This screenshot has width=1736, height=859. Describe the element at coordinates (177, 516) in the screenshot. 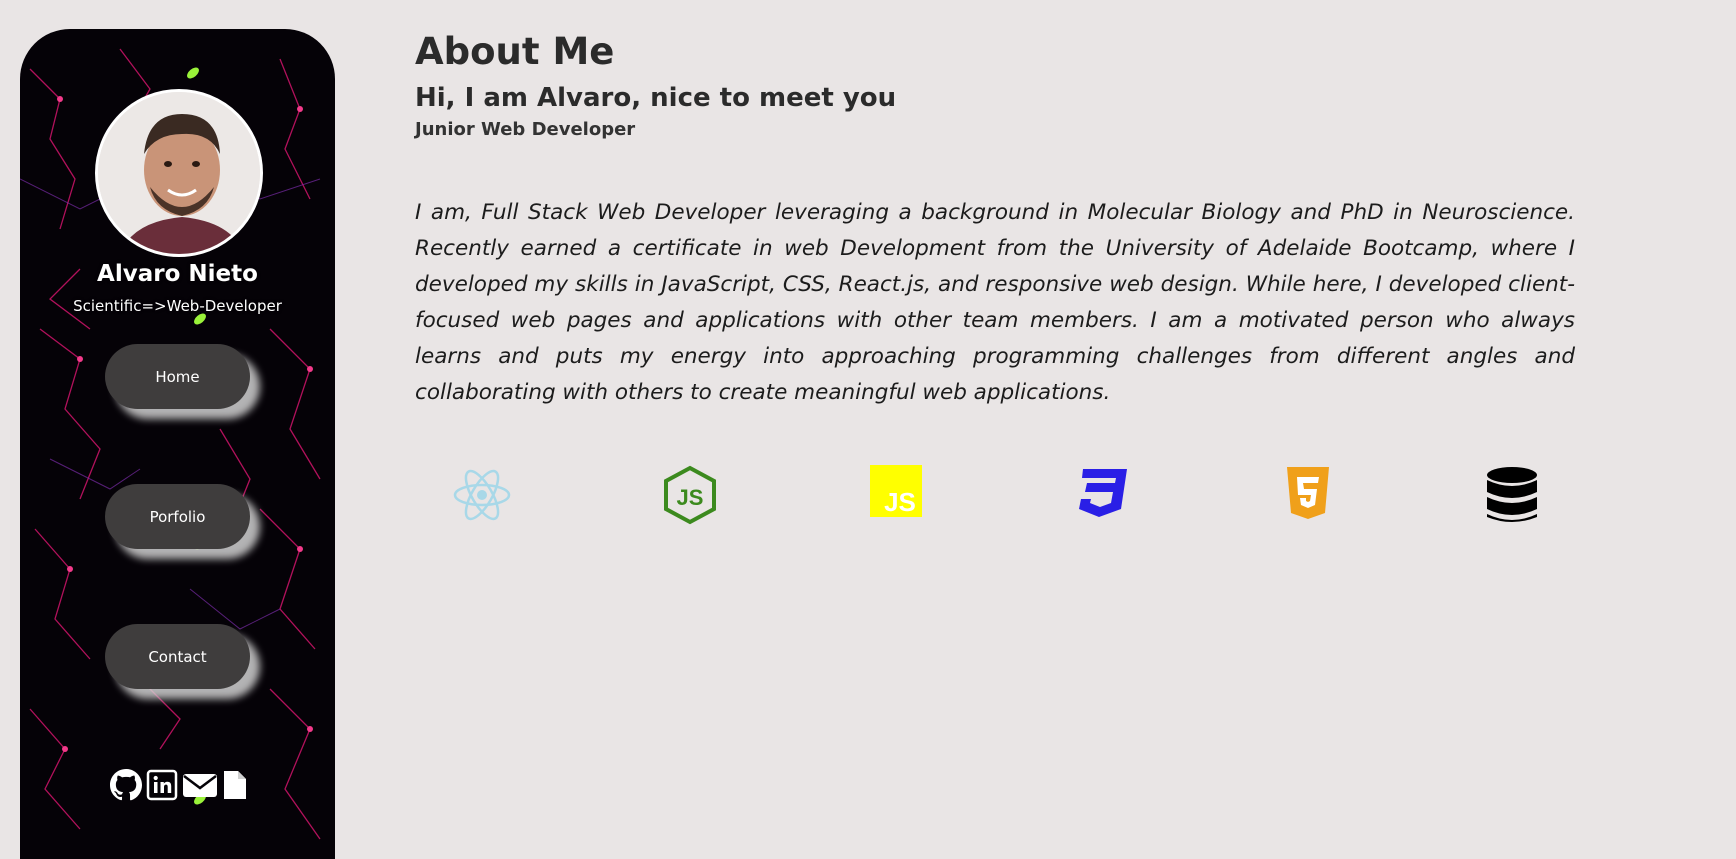

I see `nav-portfolio-button: Porfolio` at that location.